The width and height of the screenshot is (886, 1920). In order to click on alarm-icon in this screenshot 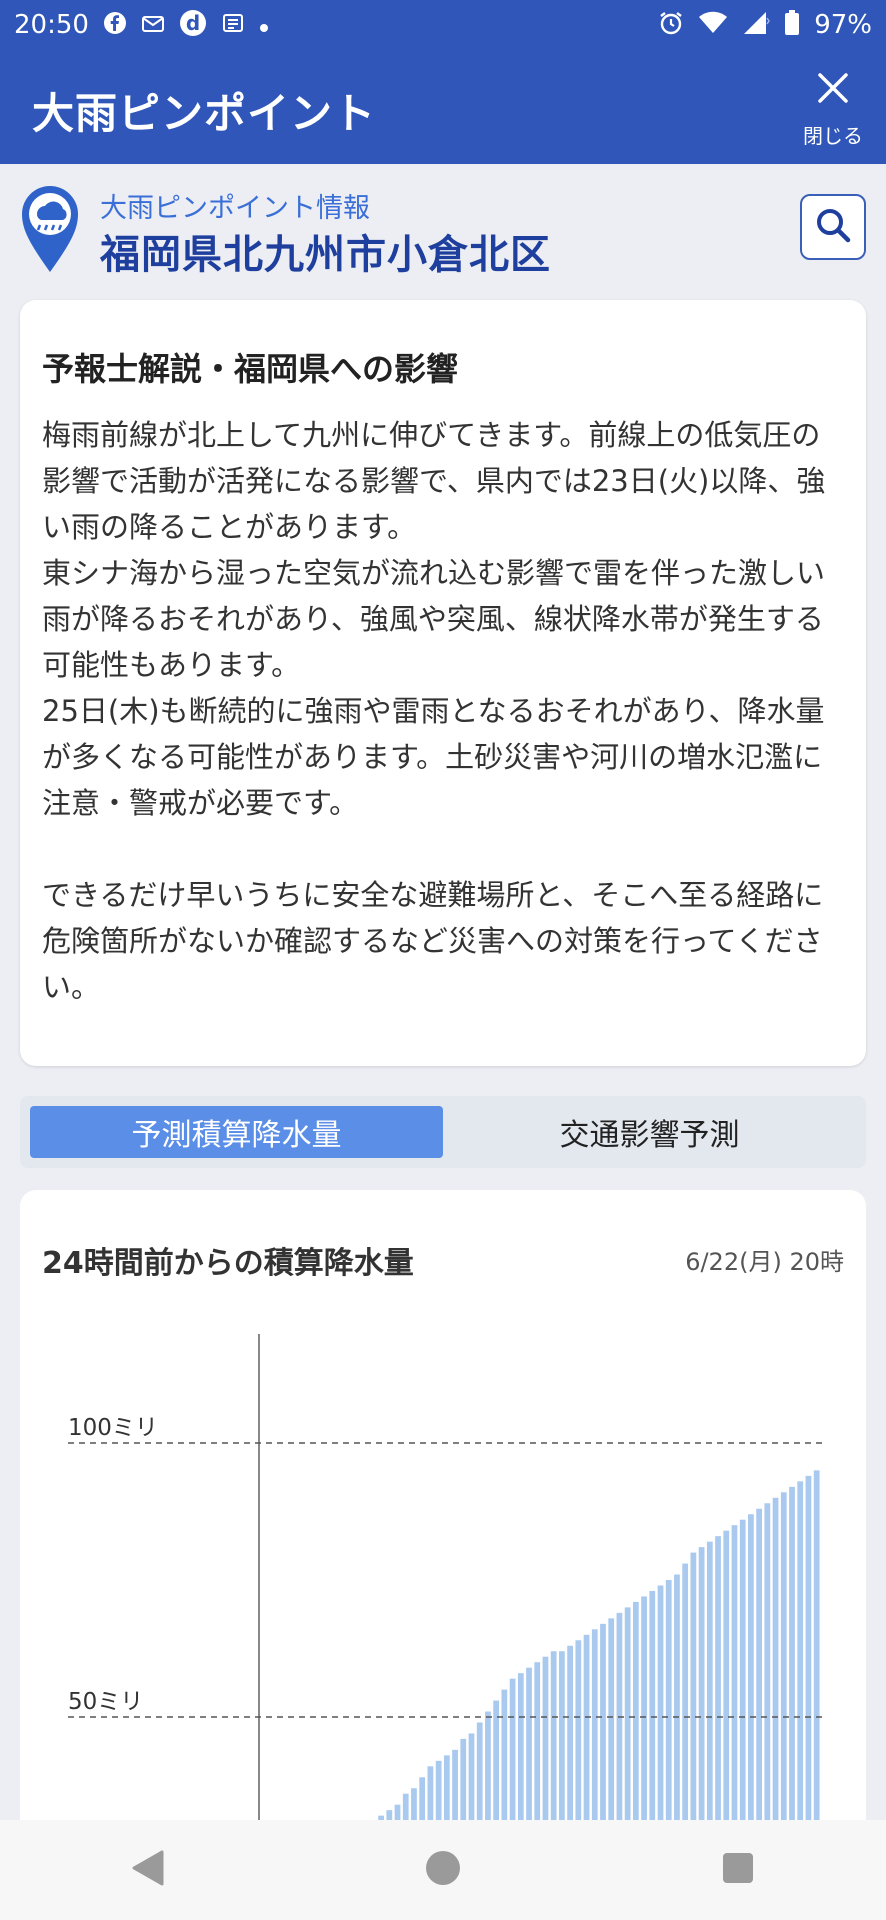, I will do `click(671, 25)`.